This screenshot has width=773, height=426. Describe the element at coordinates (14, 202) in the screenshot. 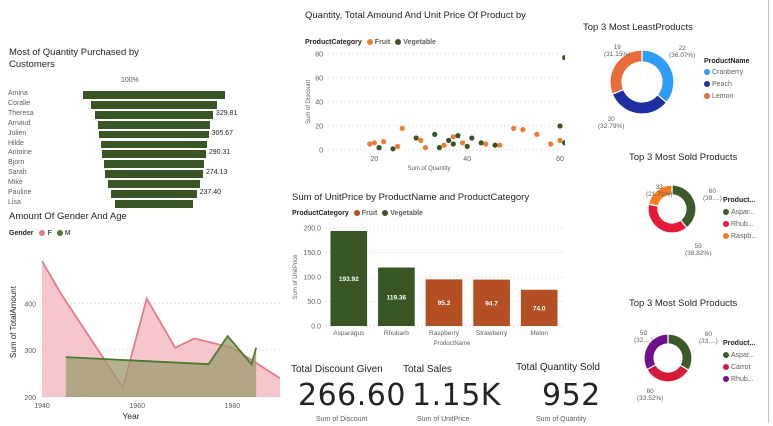

I see `funnel-category-label: Lisa` at that location.